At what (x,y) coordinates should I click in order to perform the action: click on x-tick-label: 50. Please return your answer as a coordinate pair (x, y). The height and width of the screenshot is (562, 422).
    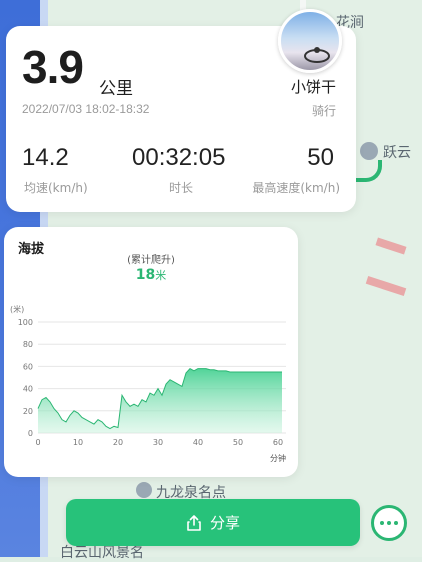
    Looking at the image, I should click on (238, 442).